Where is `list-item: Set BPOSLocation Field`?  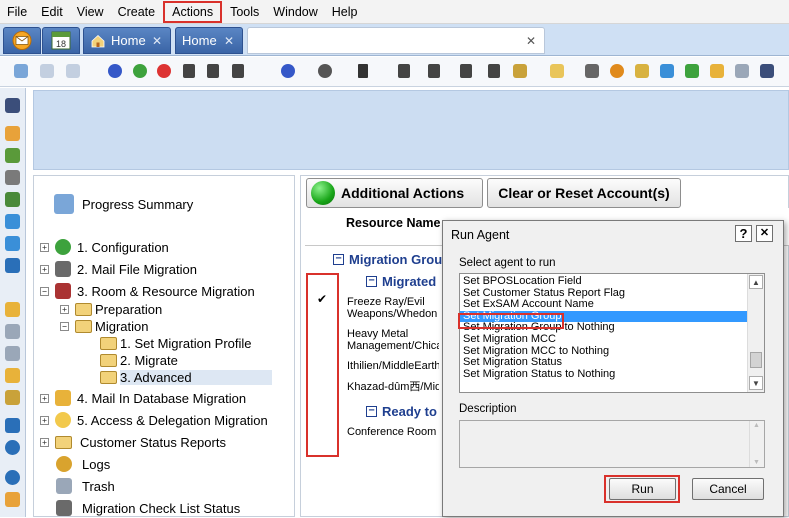
list-item: Set BPOSLocation Field is located at coordinates (612, 281).